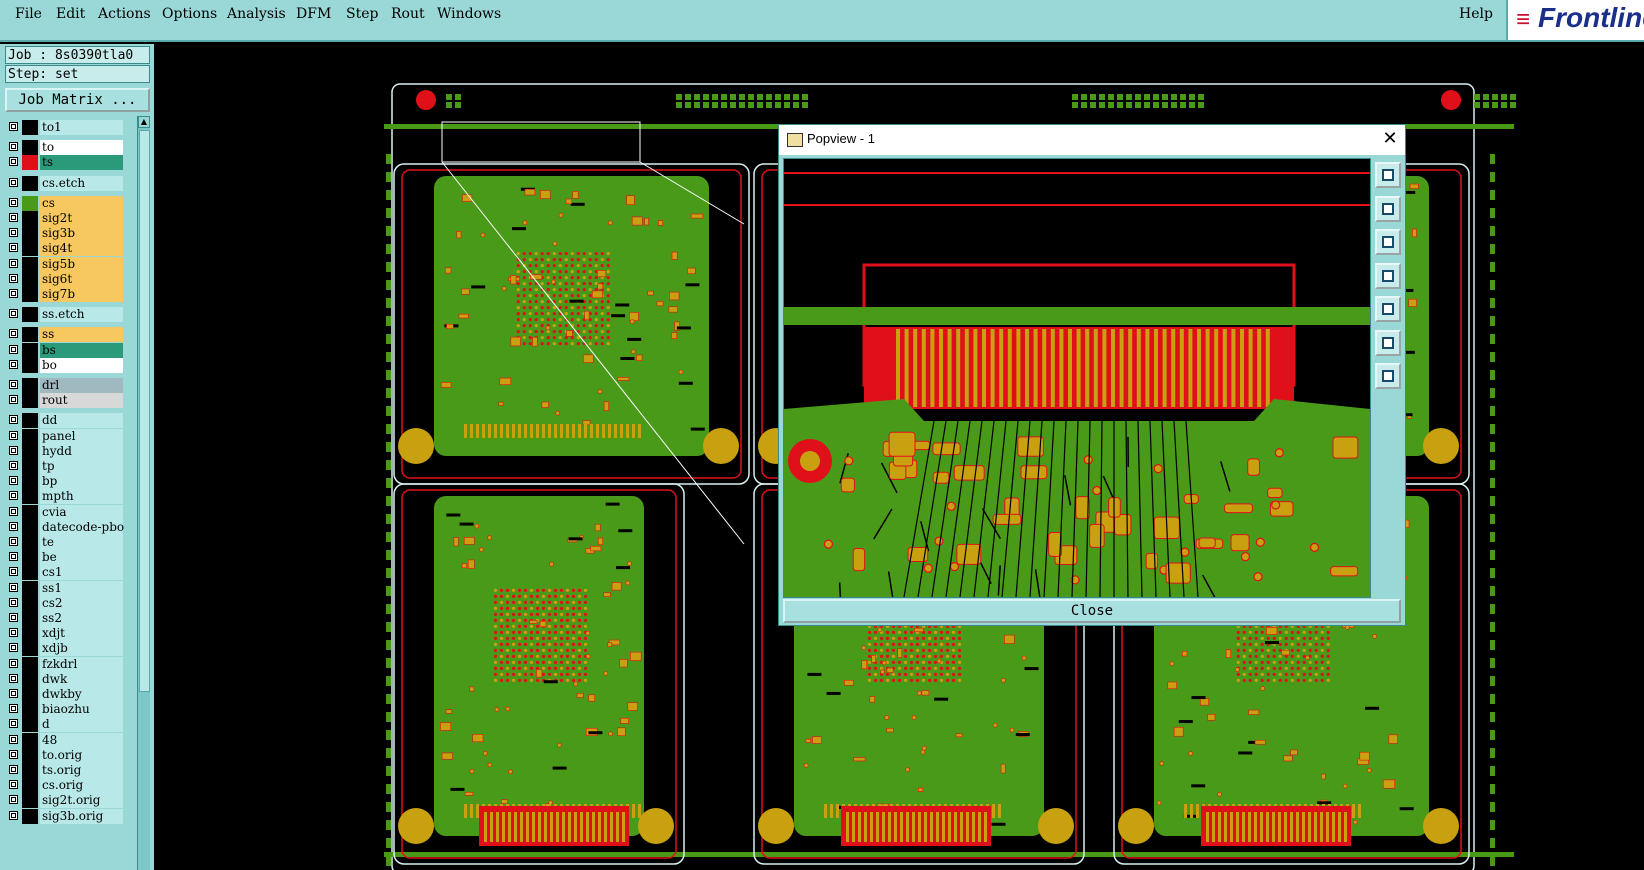 Image resolution: width=1644 pixels, height=870 pixels. Describe the element at coordinates (1388, 275) in the screenshot. I see `pan-left-icon` at that location.